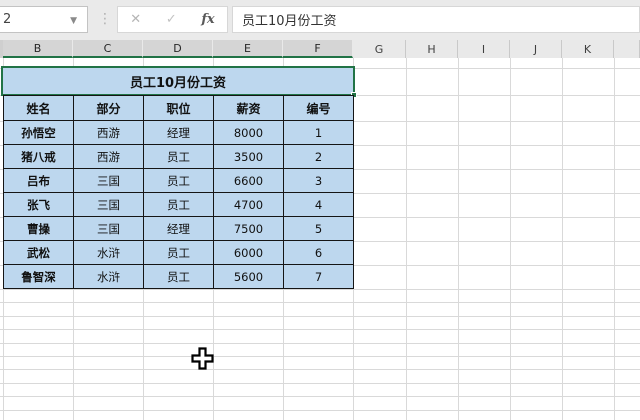 The width and height of the screenshot is (640, 420). I want to click on cancel-icon: ✕, so click(135, 19).